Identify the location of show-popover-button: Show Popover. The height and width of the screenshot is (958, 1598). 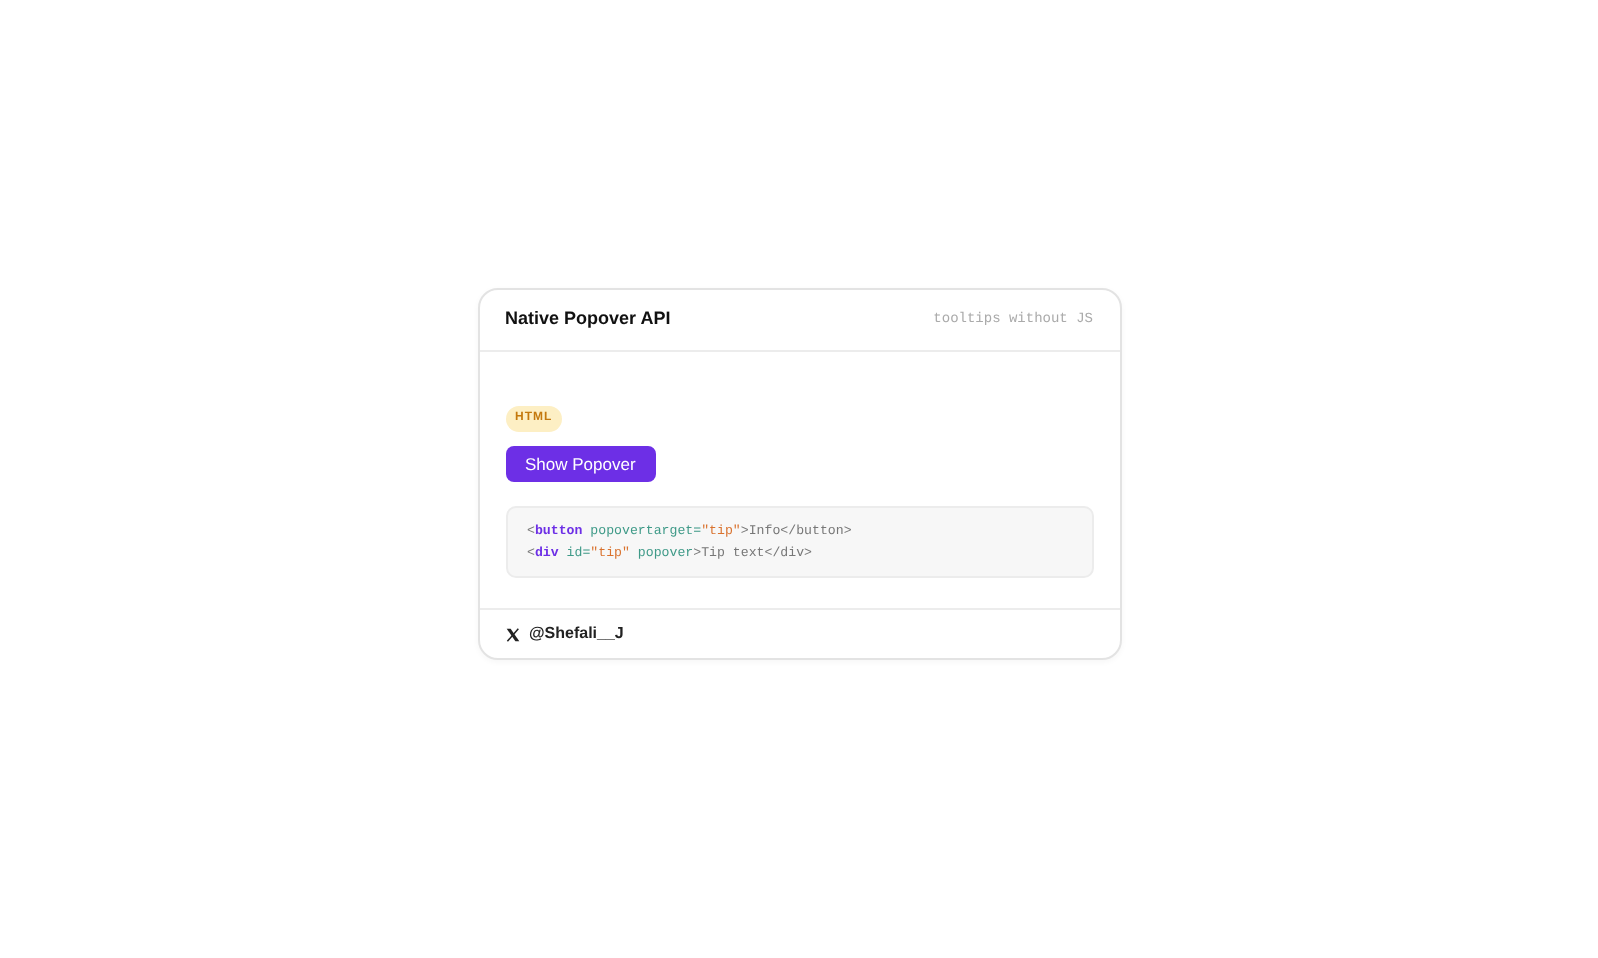
(580, 464).